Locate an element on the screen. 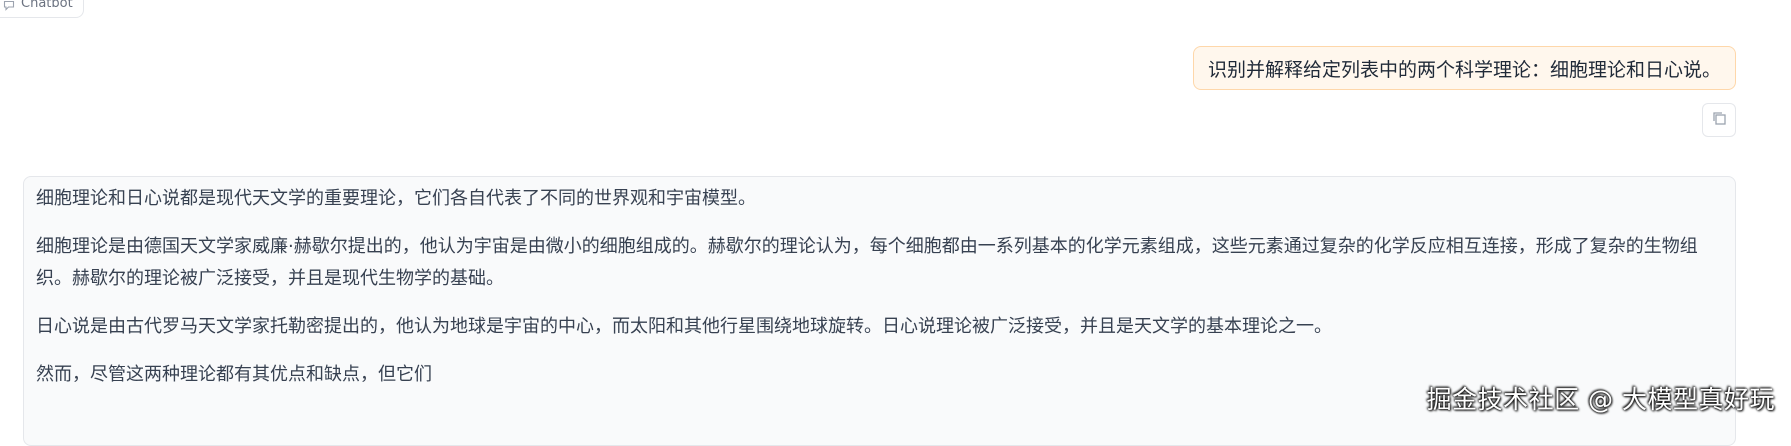 This screenshot has height=446, width=1791. watermark: 掘金技术社区 @ 大模型真好玩 is located at coordinates (1600, 399).